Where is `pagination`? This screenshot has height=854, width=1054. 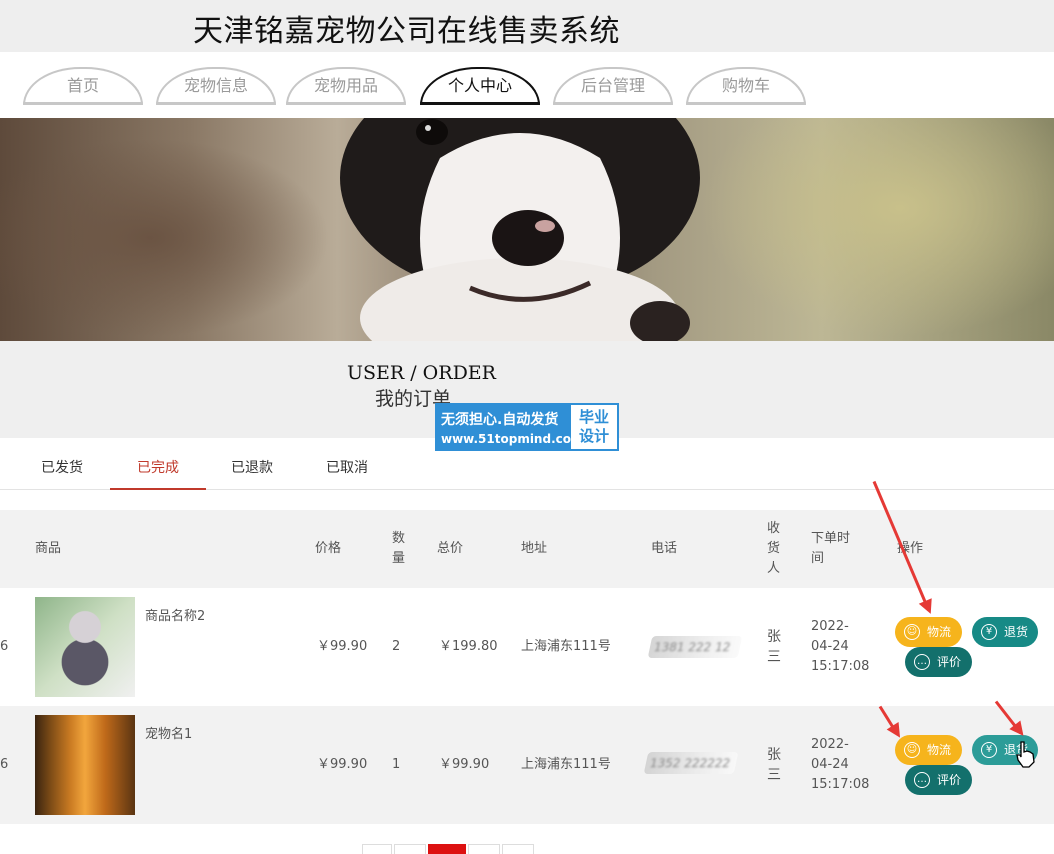 pagination is located at coordinates (448, 849).